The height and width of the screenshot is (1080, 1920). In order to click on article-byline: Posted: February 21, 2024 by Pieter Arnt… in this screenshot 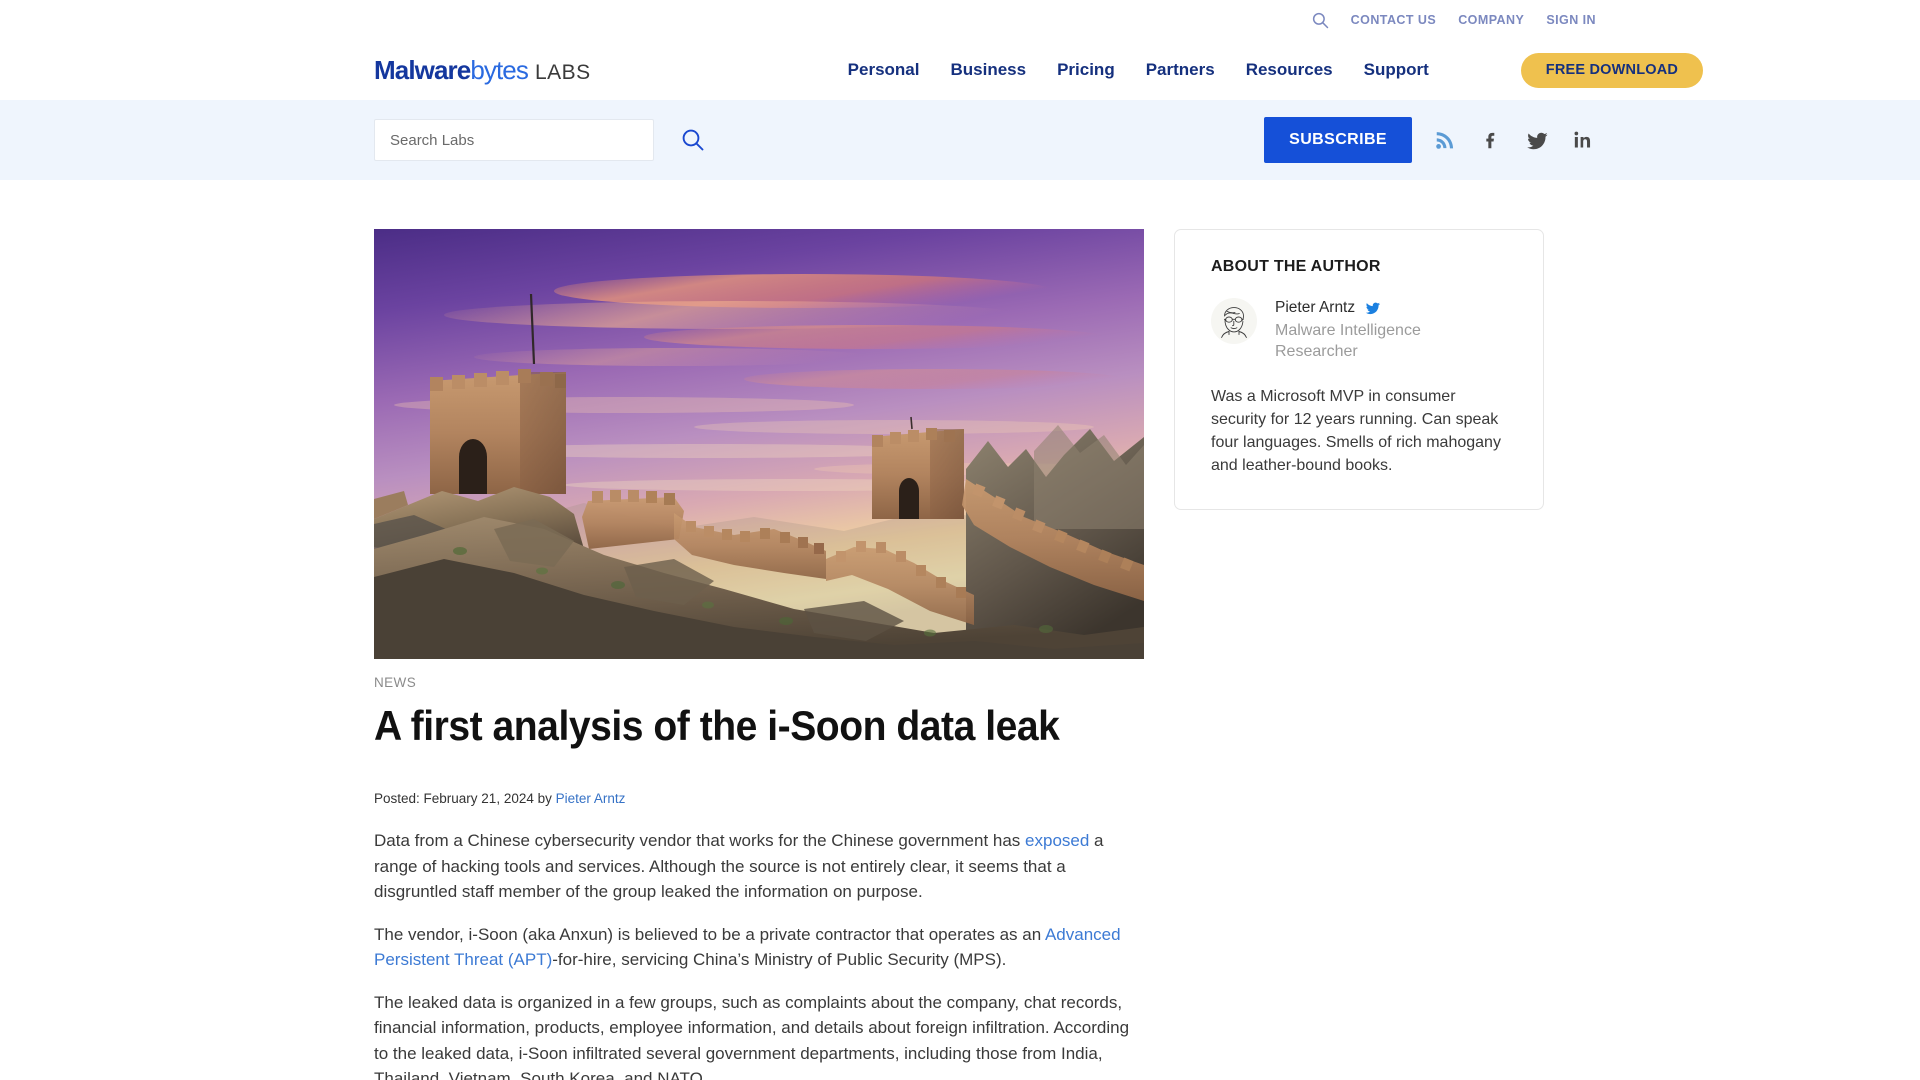, I will do `click(759, 798)`.